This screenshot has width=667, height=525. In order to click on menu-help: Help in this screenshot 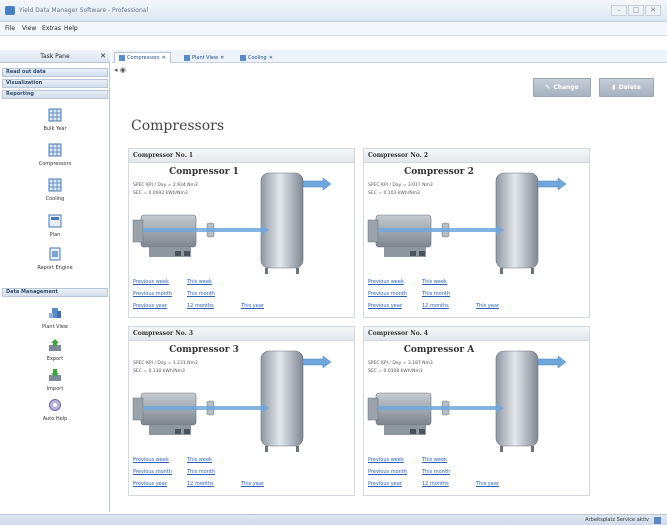, I will do `click(71, 28)`.